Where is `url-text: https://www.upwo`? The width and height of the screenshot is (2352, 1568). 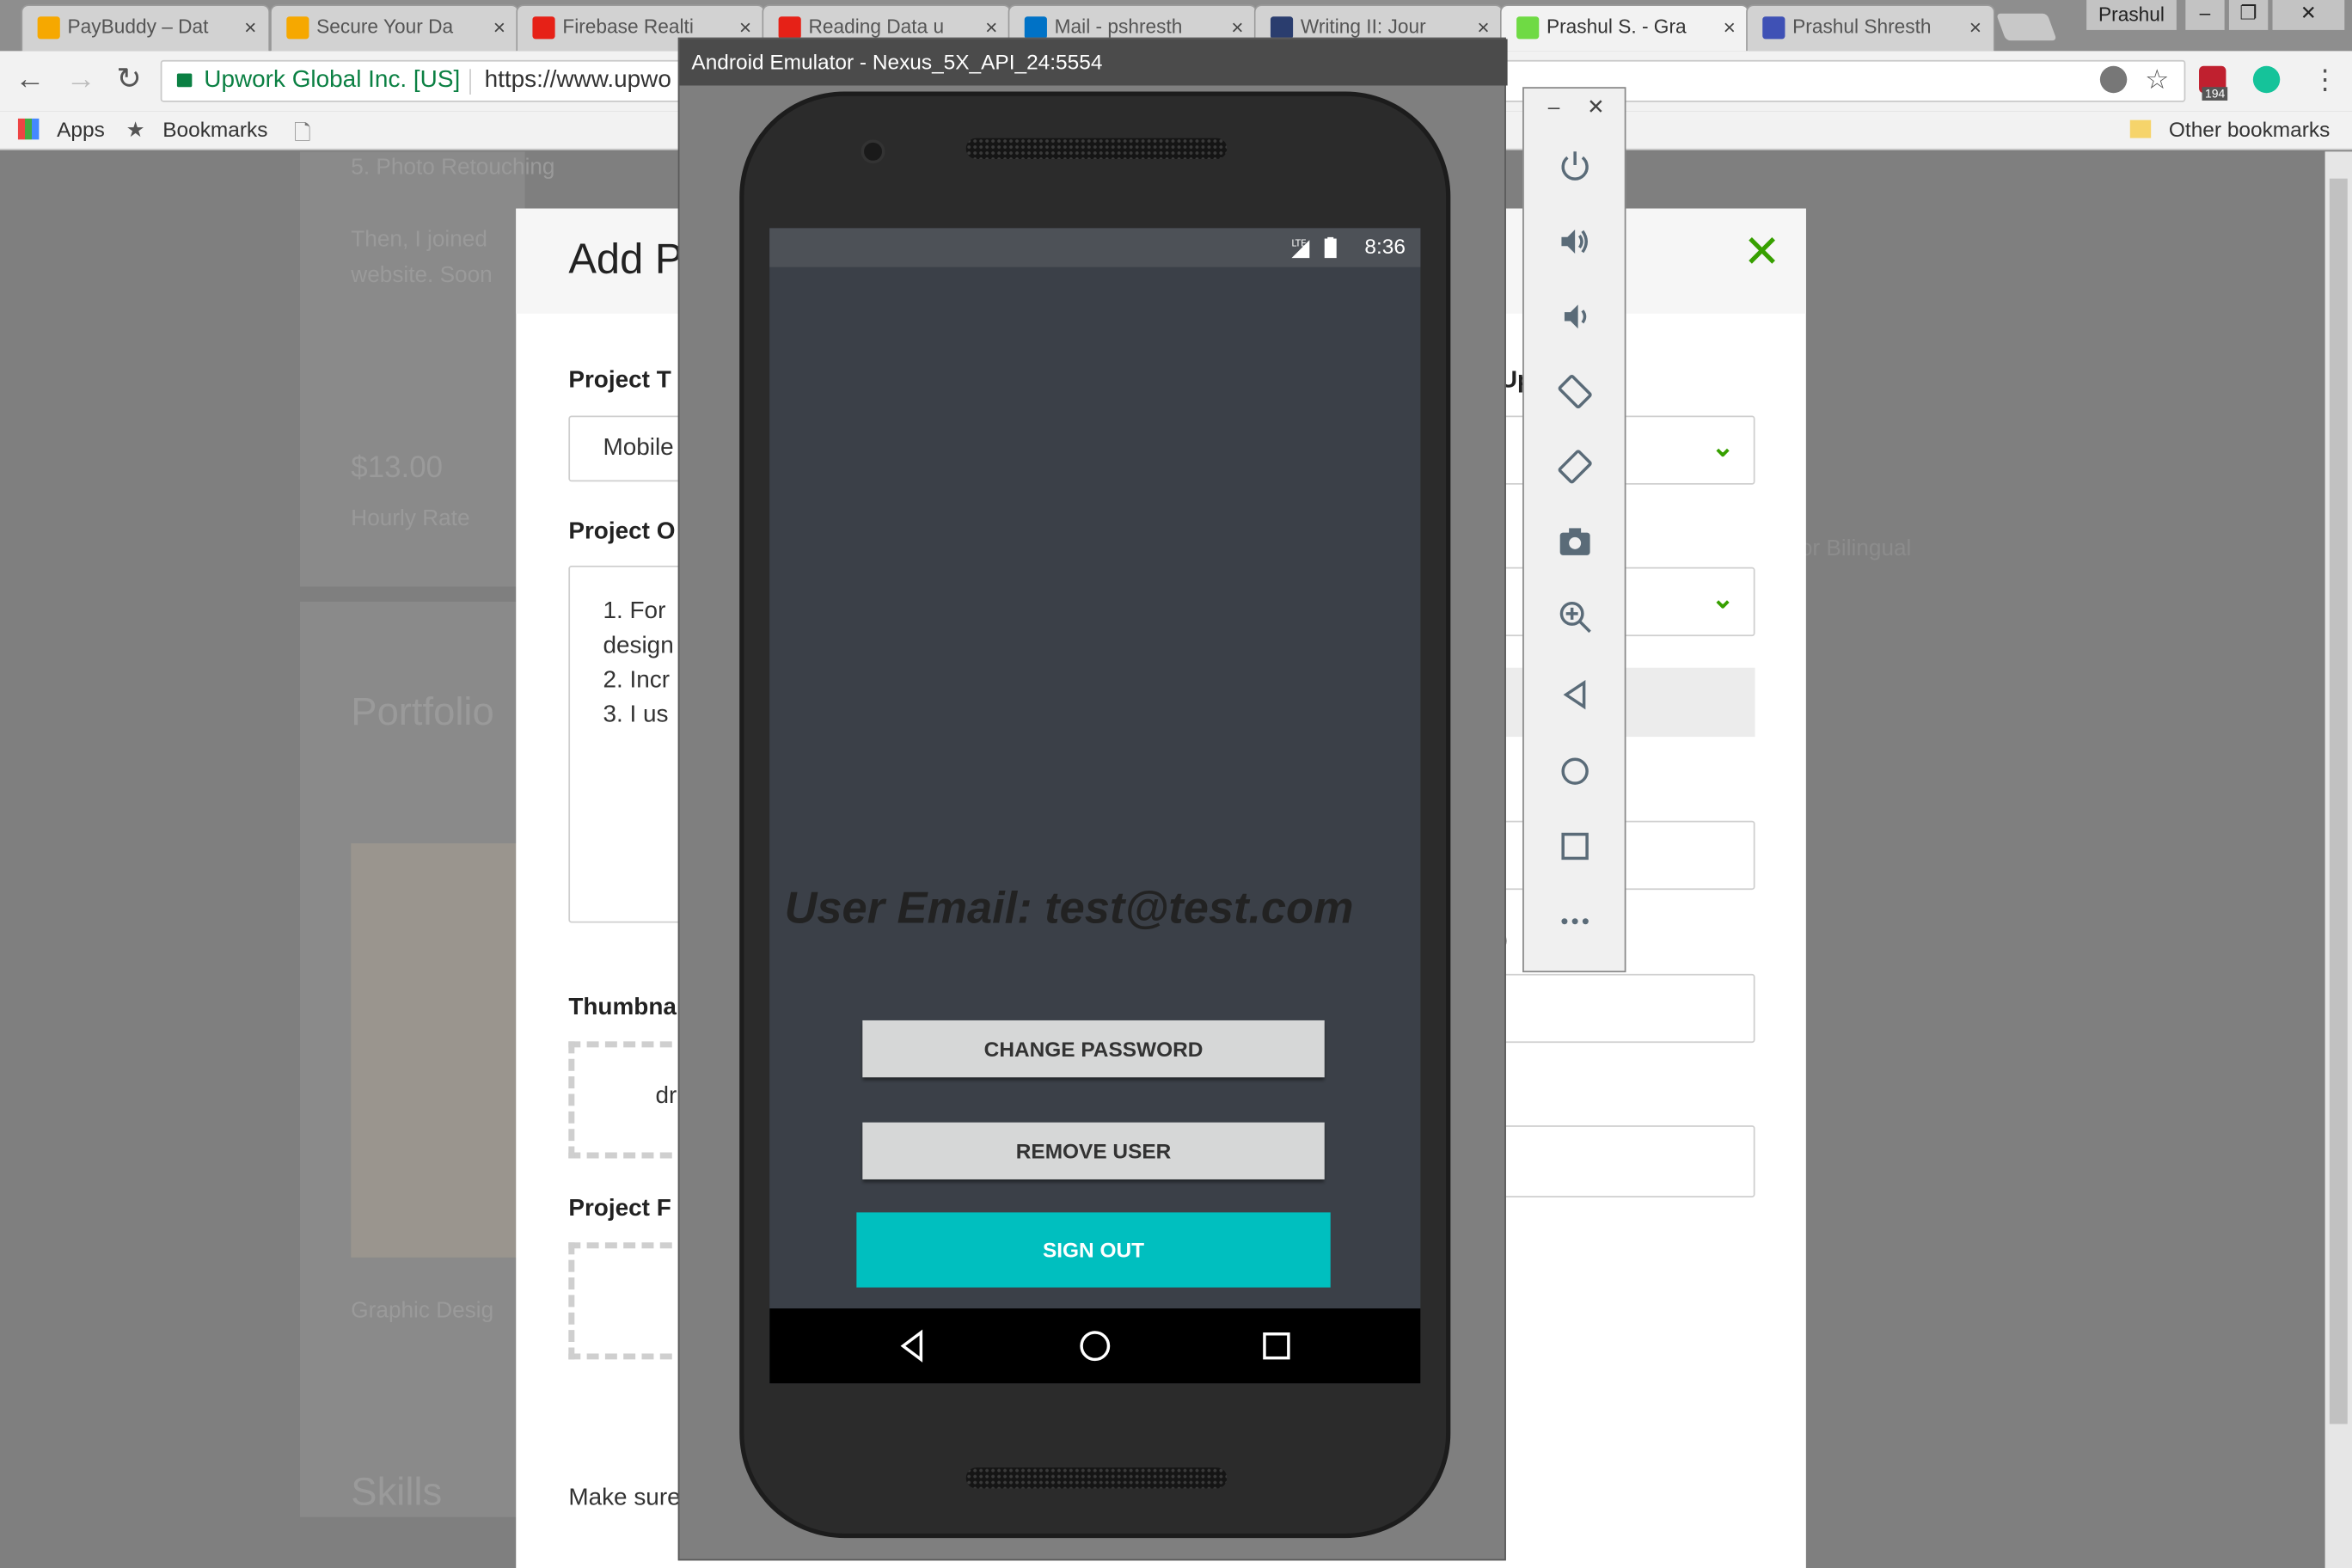
url-text: https://www.upwo is located at coordinates (577, 80).